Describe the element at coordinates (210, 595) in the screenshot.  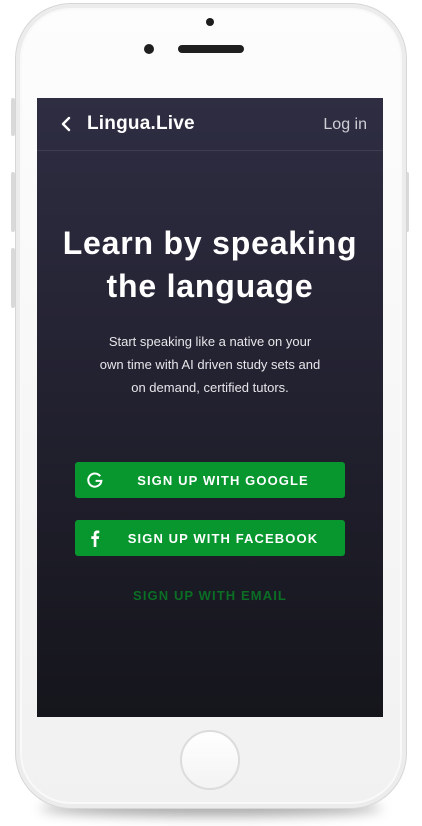
I see `sign-up-email-link: SIGN UP WITH EMAIL` at that location.